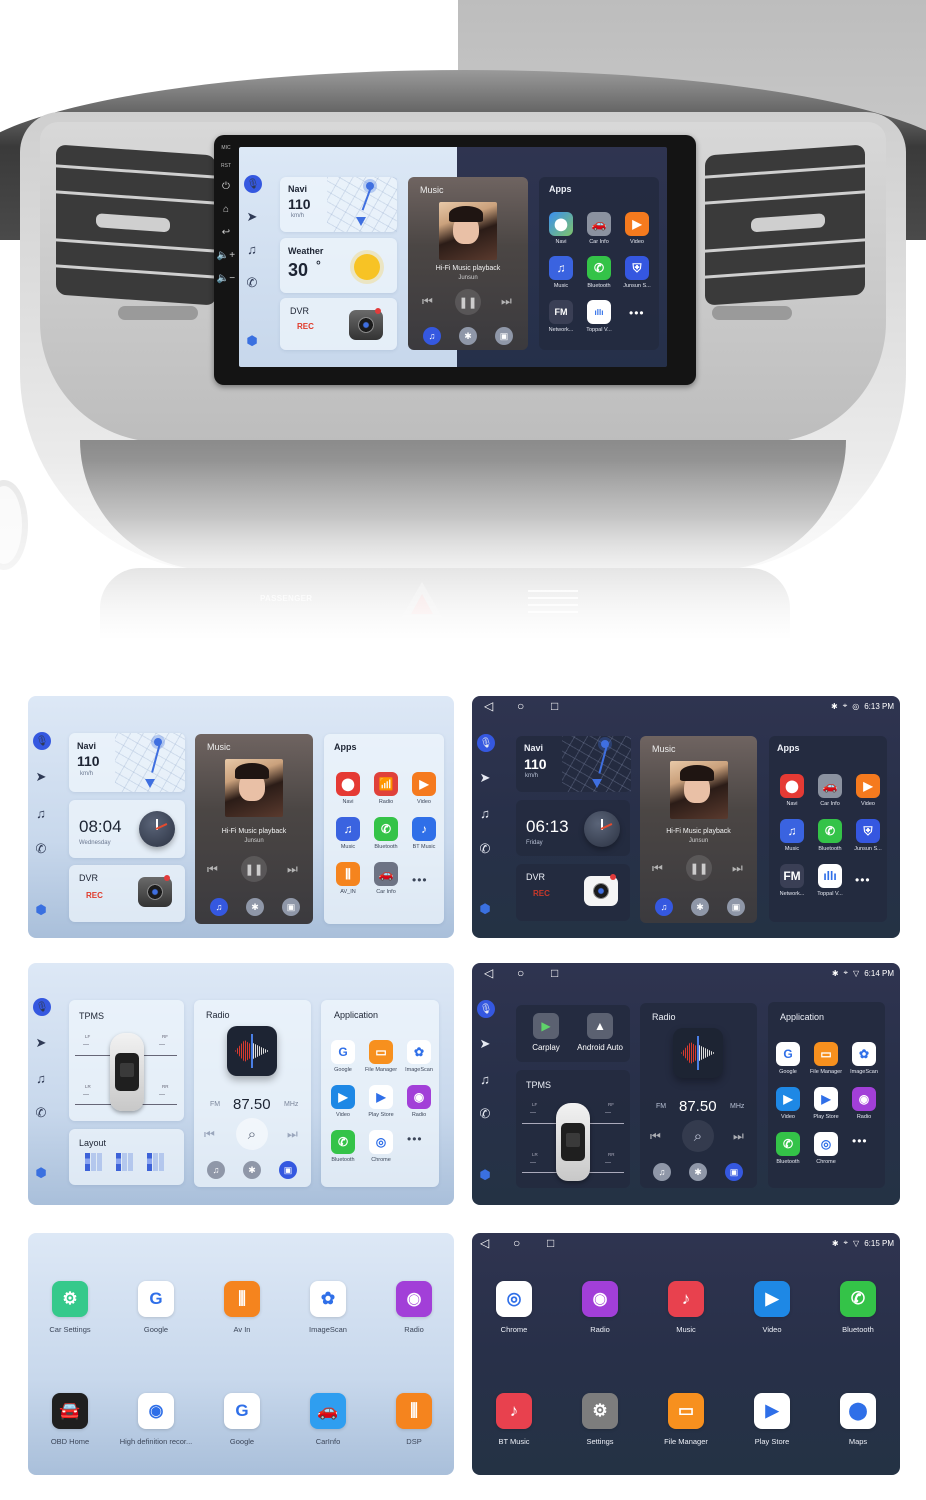  Describe the element at coordinates (156, 1162) in the screenshot. I see `layout-option-3-icon` at that location.